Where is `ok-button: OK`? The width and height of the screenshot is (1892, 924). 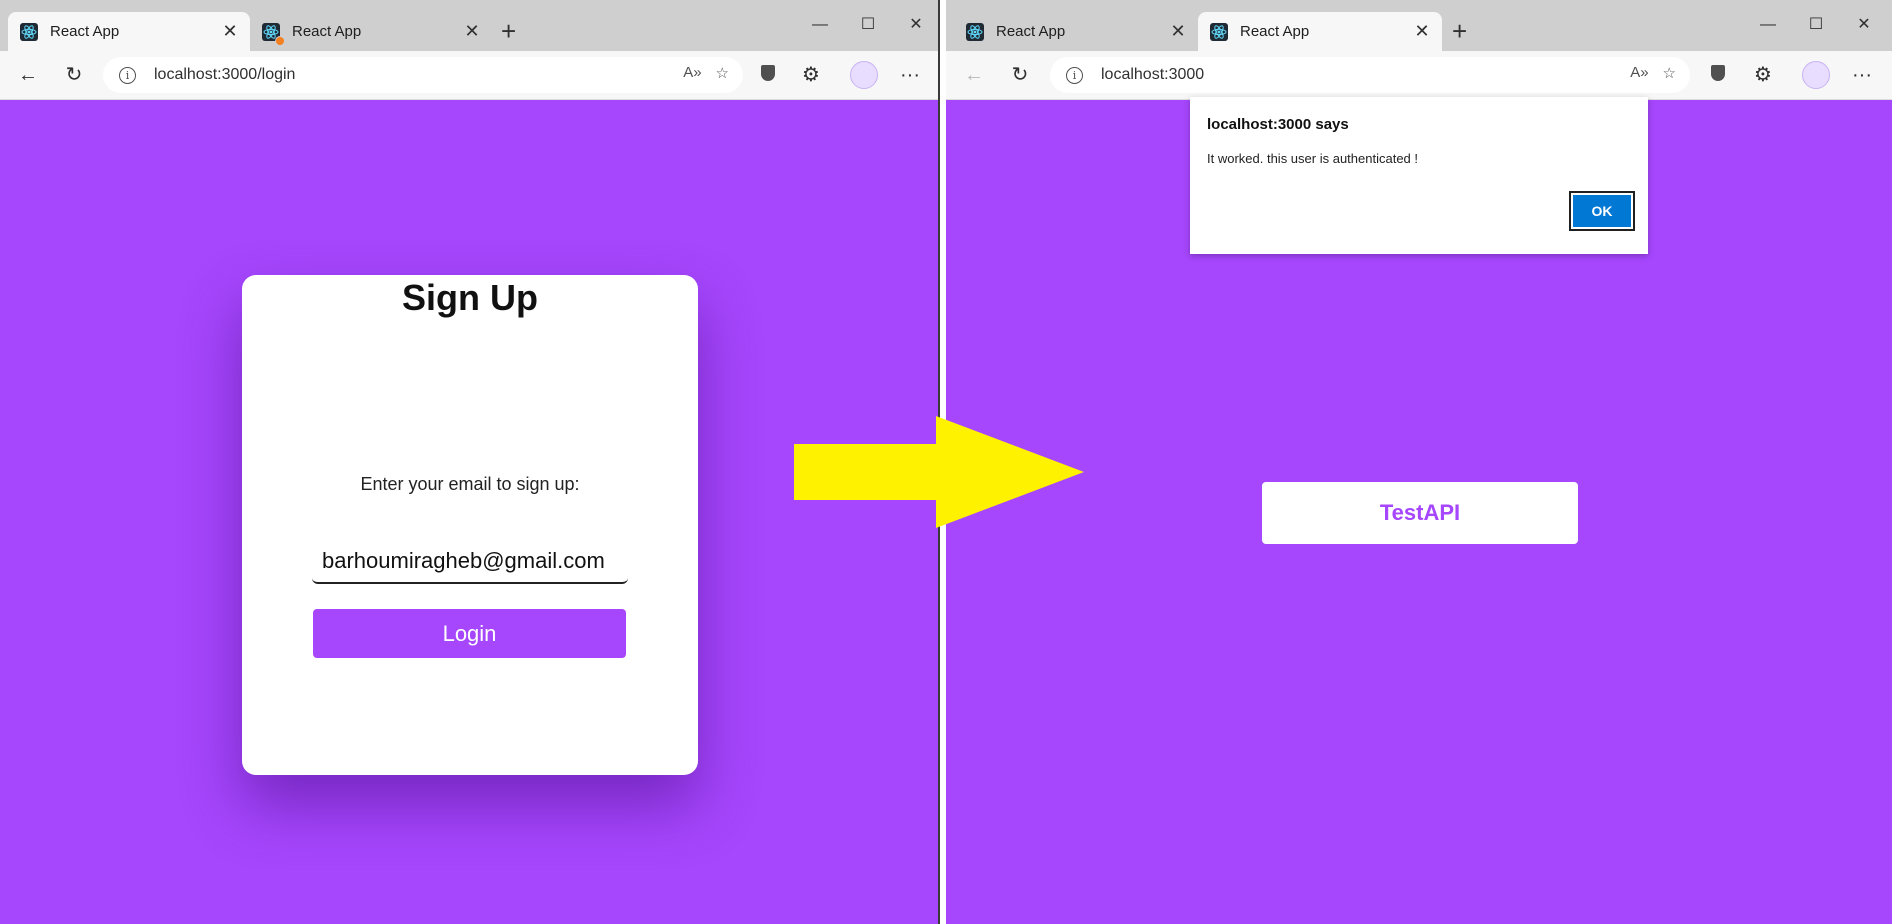 ok-button: OK is located at coordinates (1602, 211).